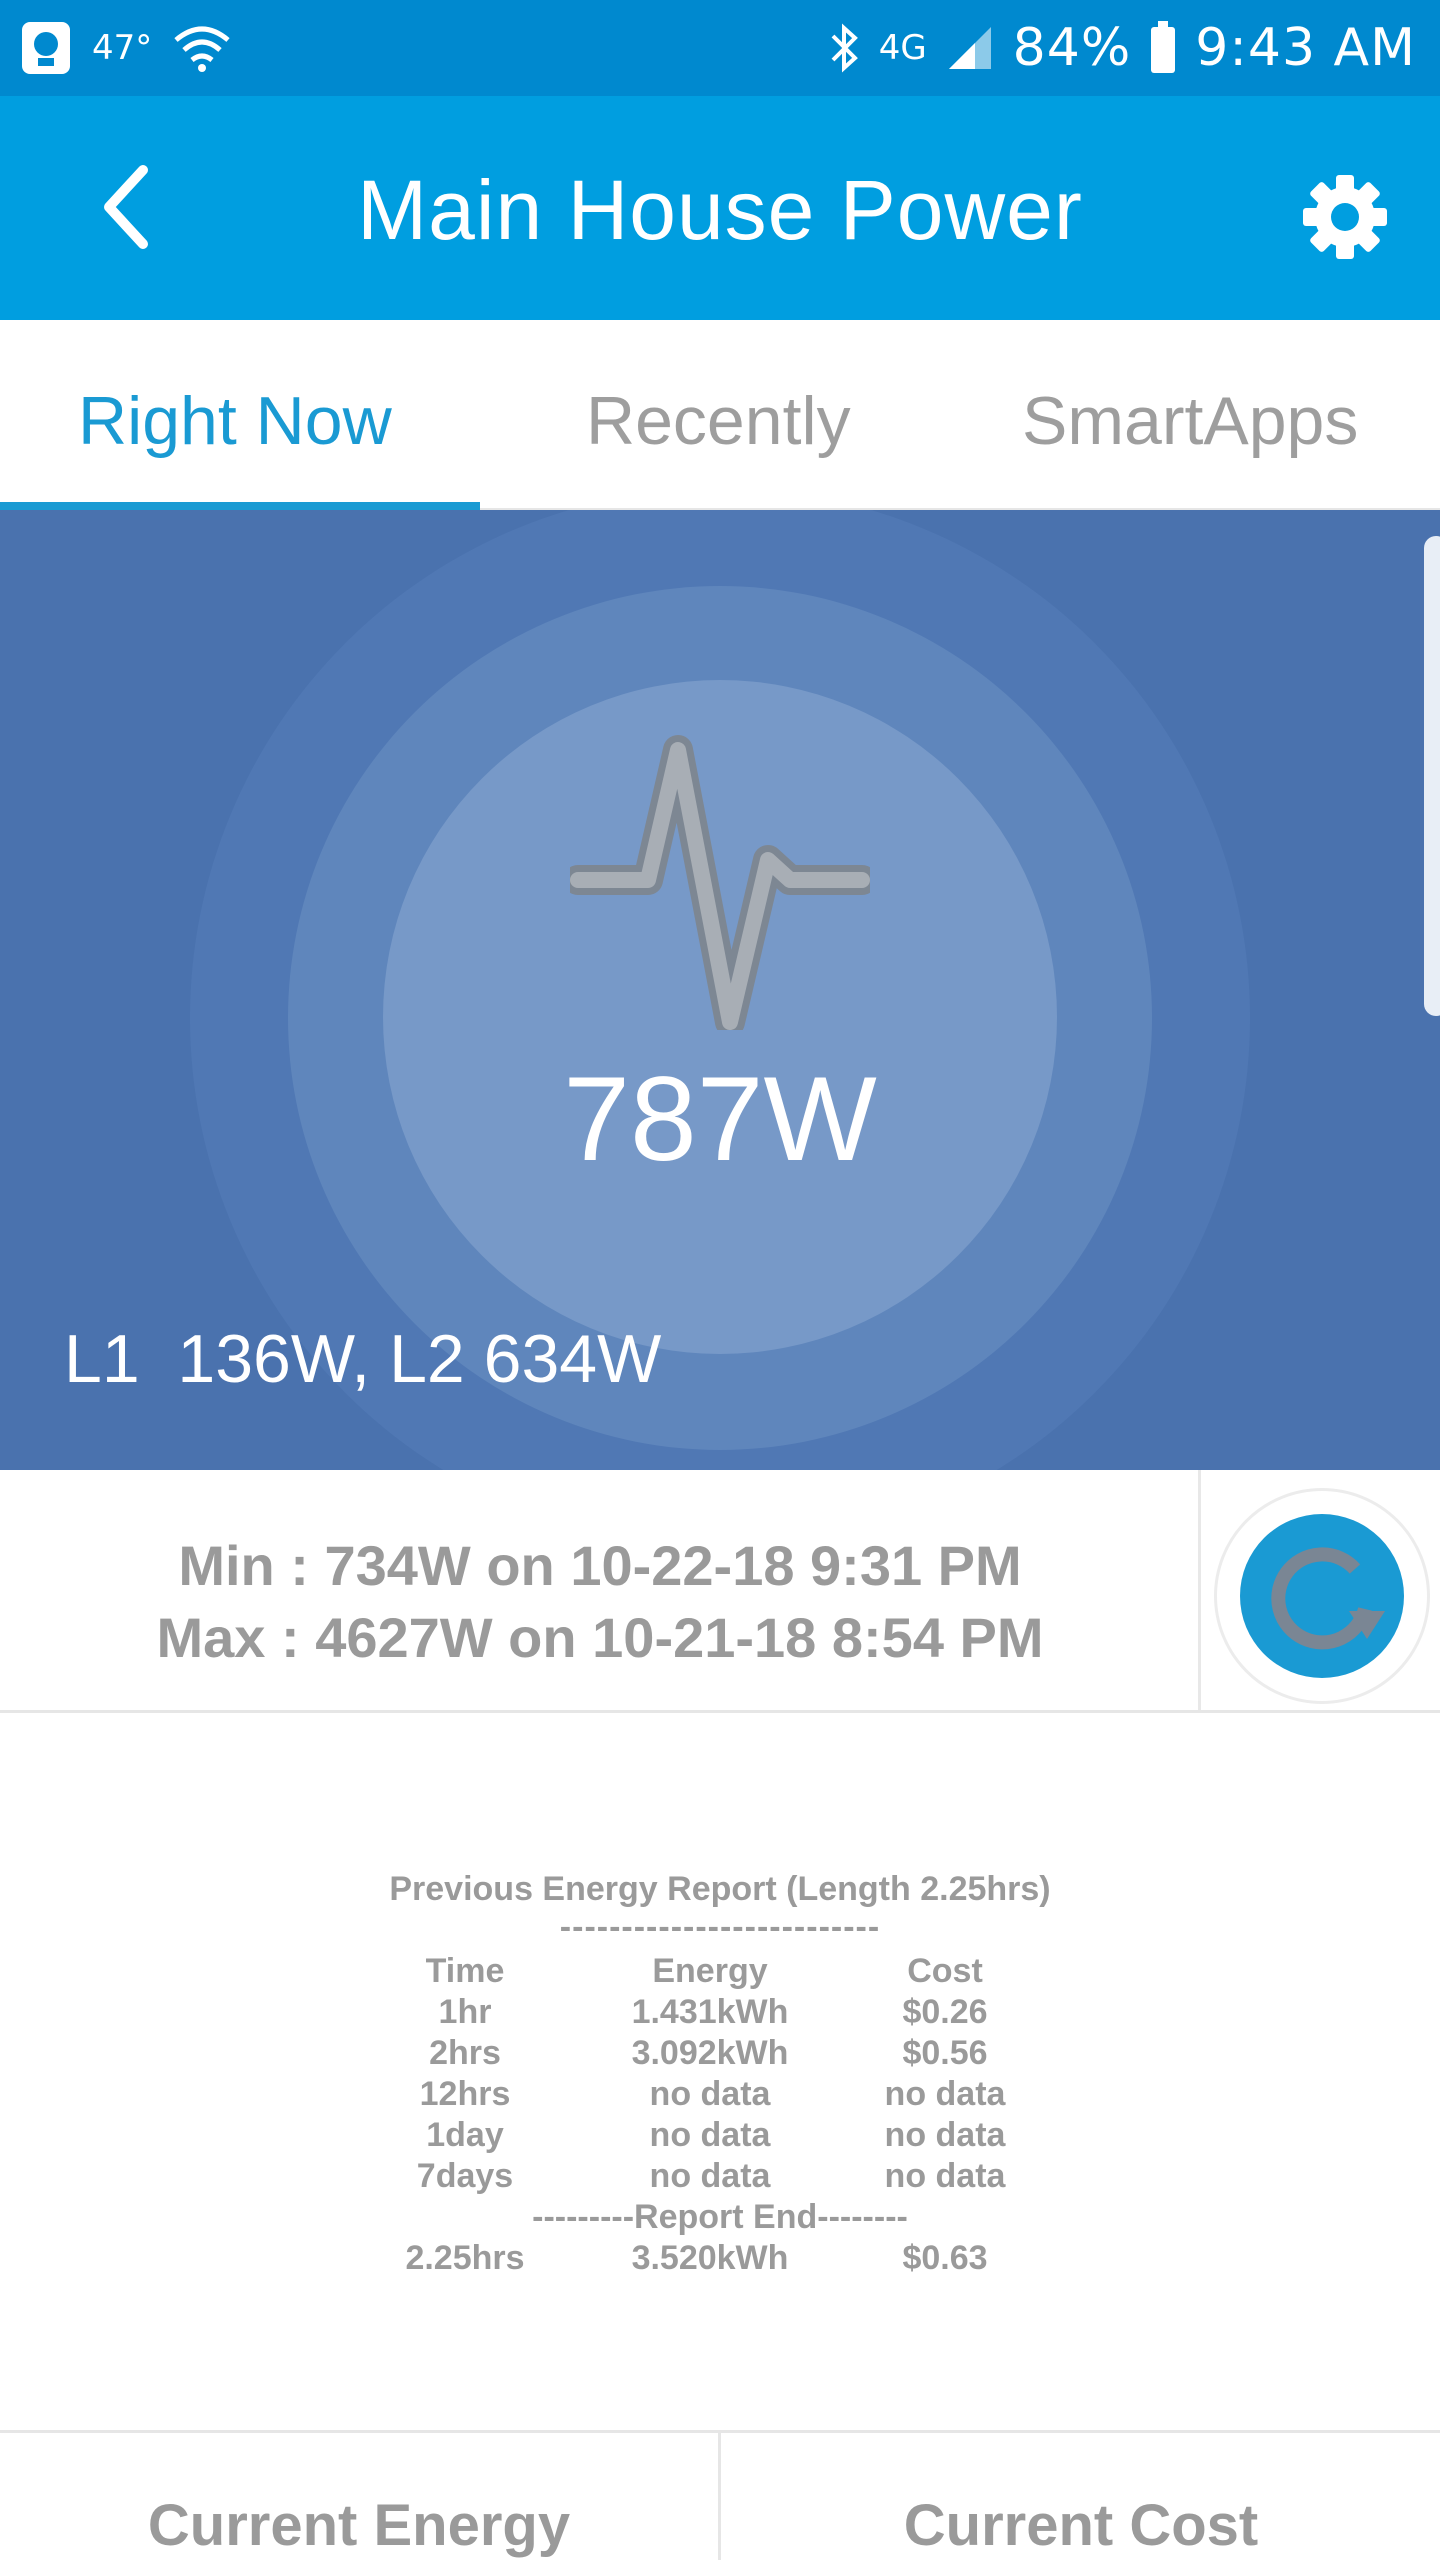 The height and width of the screenshot is (2560, 1440). What do you see at coordinates (600, 1637) in the screenshot?
I see `max-power-text: Max : 4627W on 10-21-18 8:54 PM` at bounding box center [600, 1637].